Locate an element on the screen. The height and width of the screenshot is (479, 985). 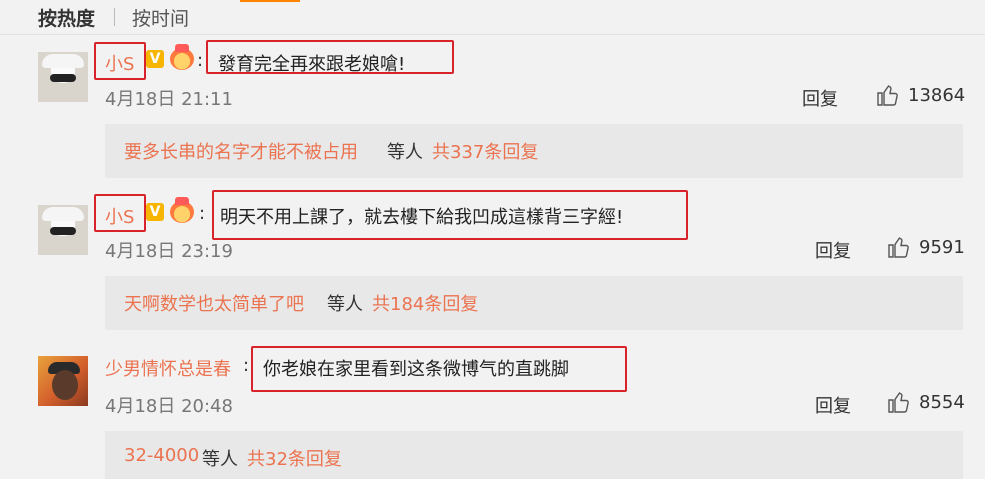
sort-divider is located at coordinates (114, 17).